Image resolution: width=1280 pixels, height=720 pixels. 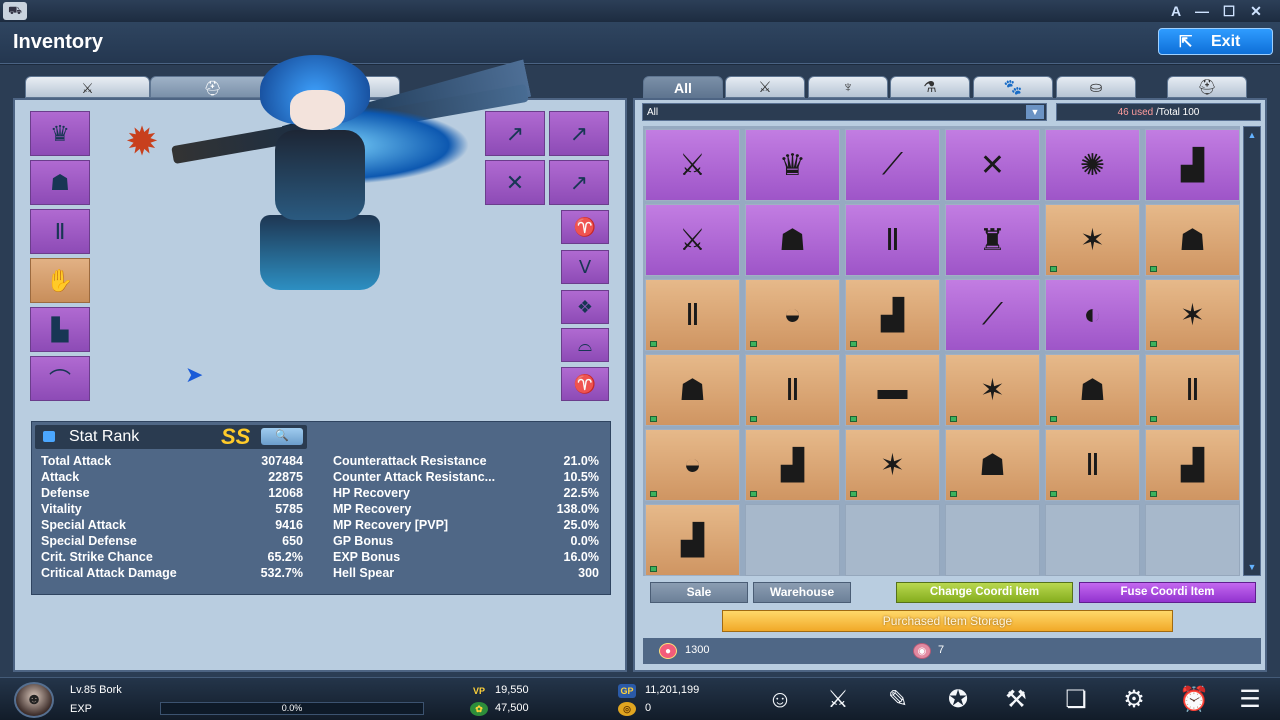 I want to click on hair-icon: ✶, so click(x=892, y=465).